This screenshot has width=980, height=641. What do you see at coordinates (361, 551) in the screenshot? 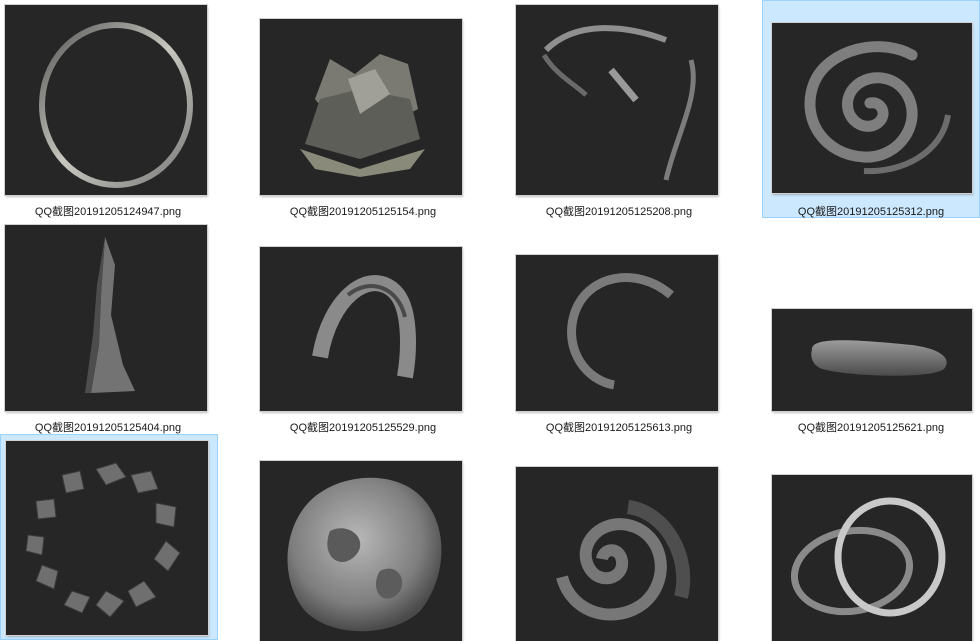
I see `lumpy-sphere-render-thumbnail` at bounding box center [361, 551].